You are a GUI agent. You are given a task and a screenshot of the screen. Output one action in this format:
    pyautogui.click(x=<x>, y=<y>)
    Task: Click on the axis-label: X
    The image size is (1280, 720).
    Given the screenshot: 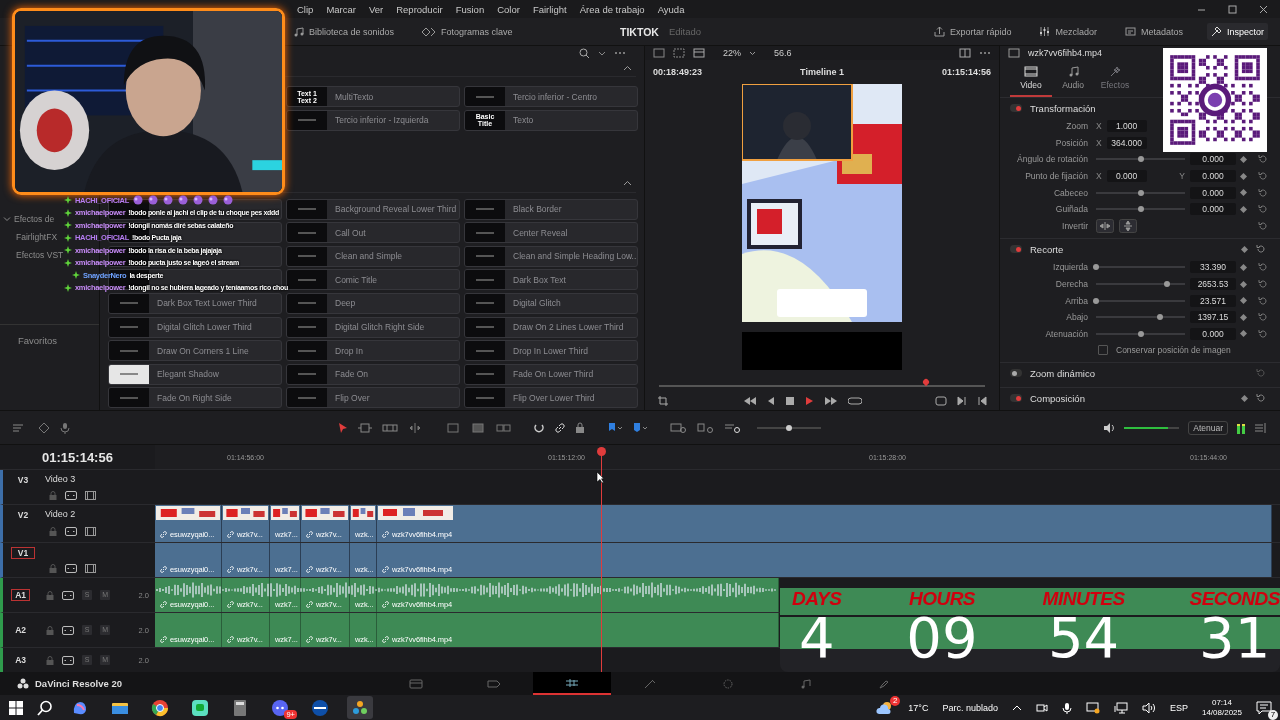 What is the action you would take?
    pyautogui.click(x=1099, y=176)
    